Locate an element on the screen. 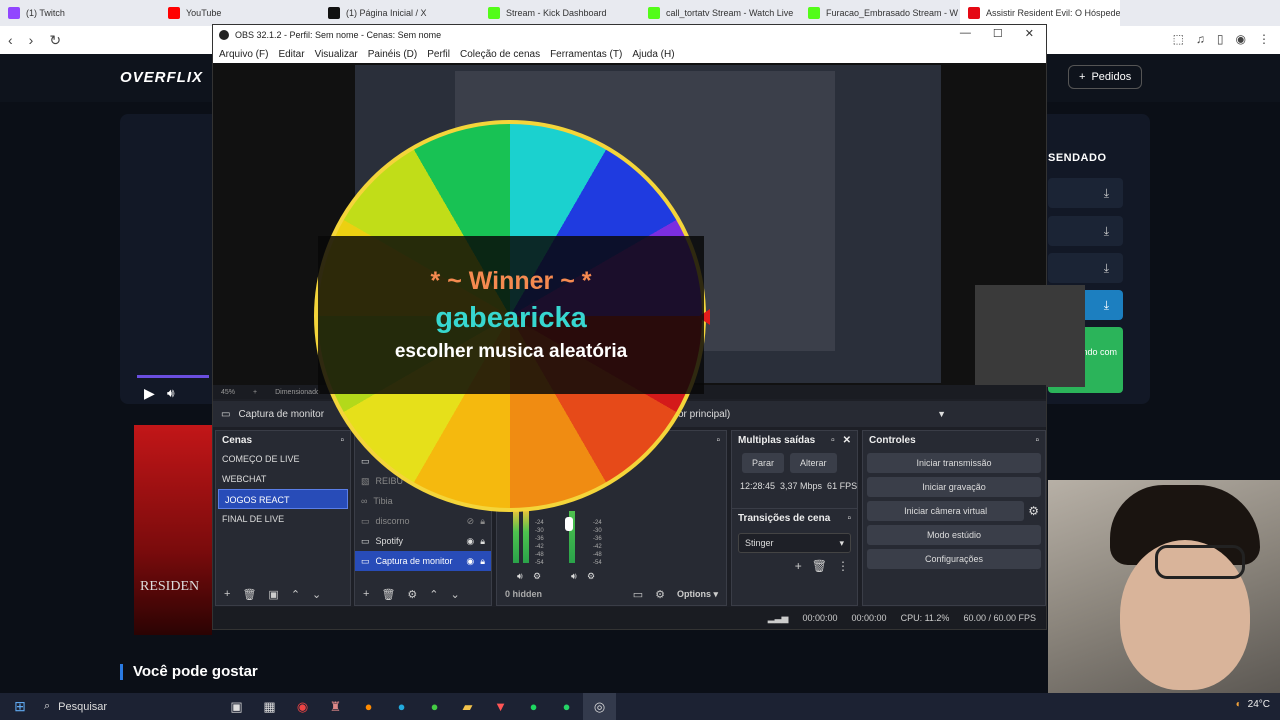  transition-select: Stinger ▾ is located at coordinates (794, 543).